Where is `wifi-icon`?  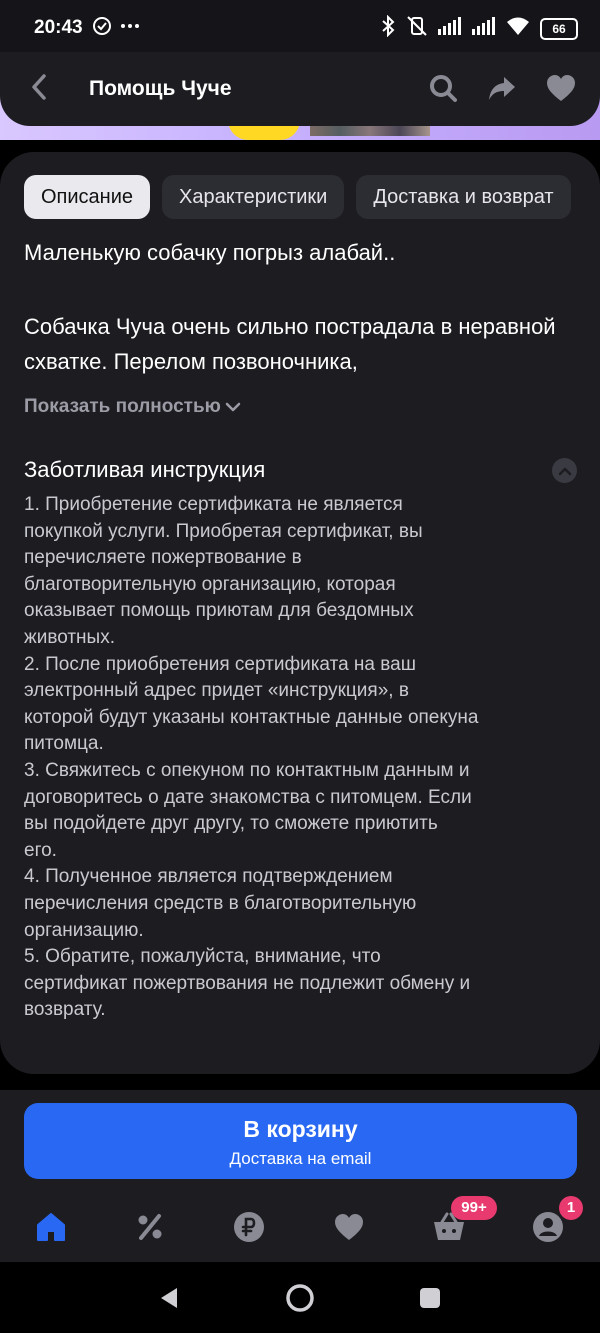
wifi-icon is located at coordinates (518, 28).